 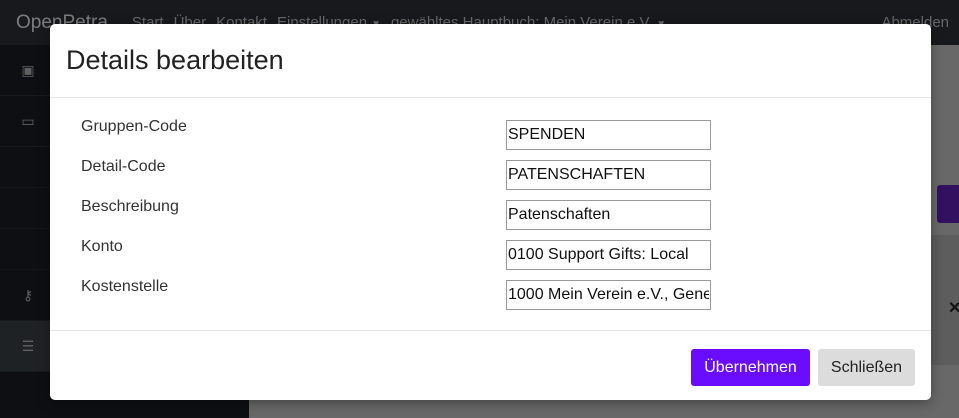 I want to click on cost-centre-label: Kostenstelle, so click(x=125, y=286).